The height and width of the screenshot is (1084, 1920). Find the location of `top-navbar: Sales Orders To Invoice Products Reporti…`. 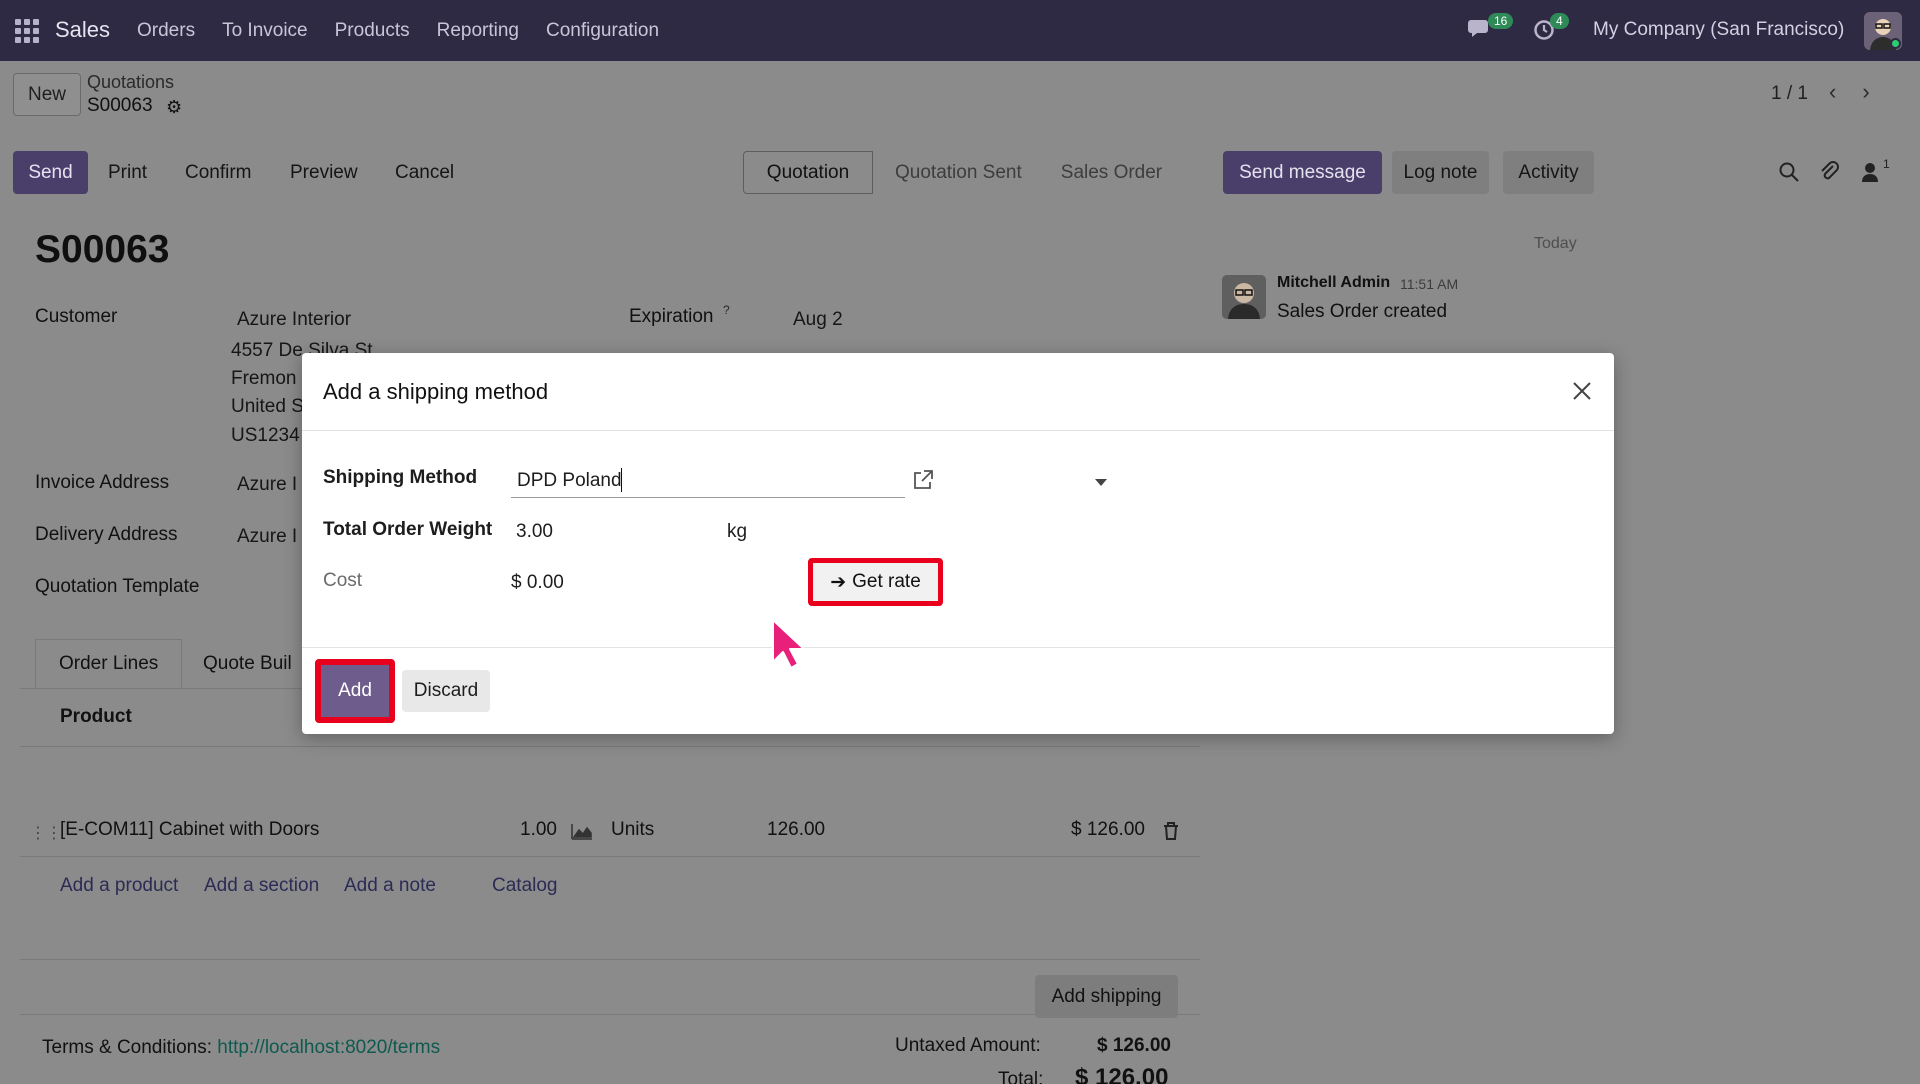

top-navbar: Sales Orders To Invoice Products Reporti… is located at coordinates (960, 30).